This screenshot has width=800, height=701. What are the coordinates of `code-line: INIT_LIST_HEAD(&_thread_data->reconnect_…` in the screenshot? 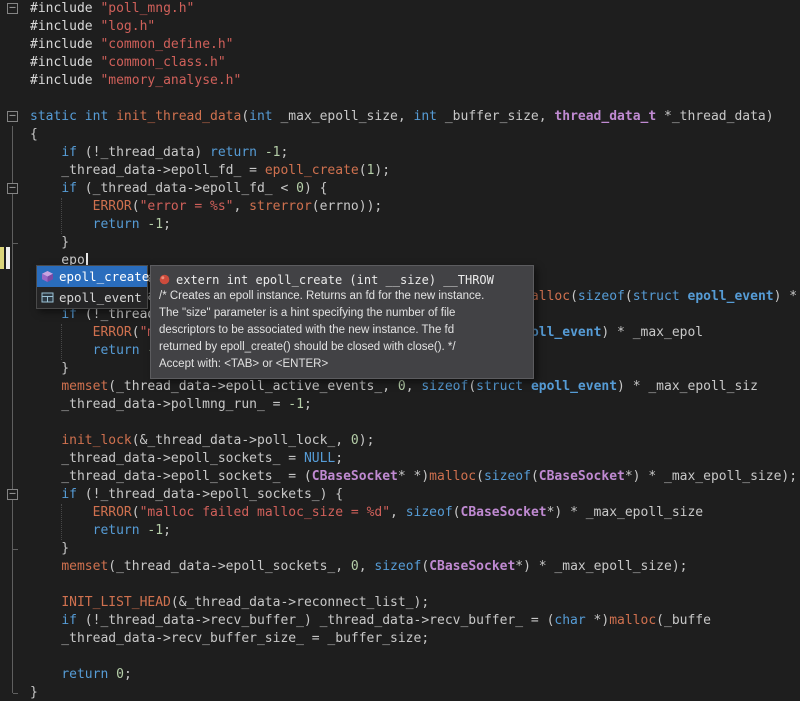 It's located at (229, 603).